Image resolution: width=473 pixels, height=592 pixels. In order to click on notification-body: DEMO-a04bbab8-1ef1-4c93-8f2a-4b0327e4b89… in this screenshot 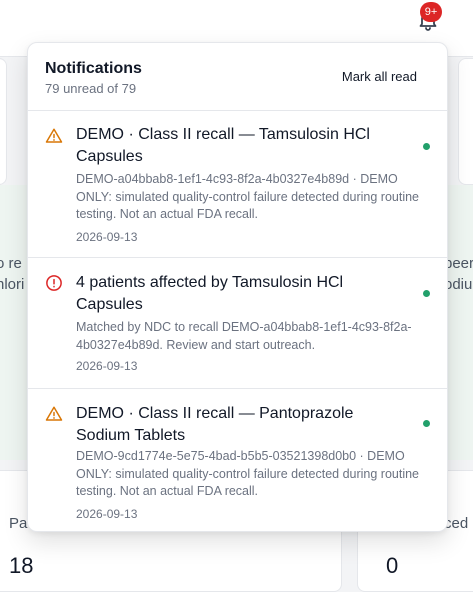, I will do `click(248, 196)`.